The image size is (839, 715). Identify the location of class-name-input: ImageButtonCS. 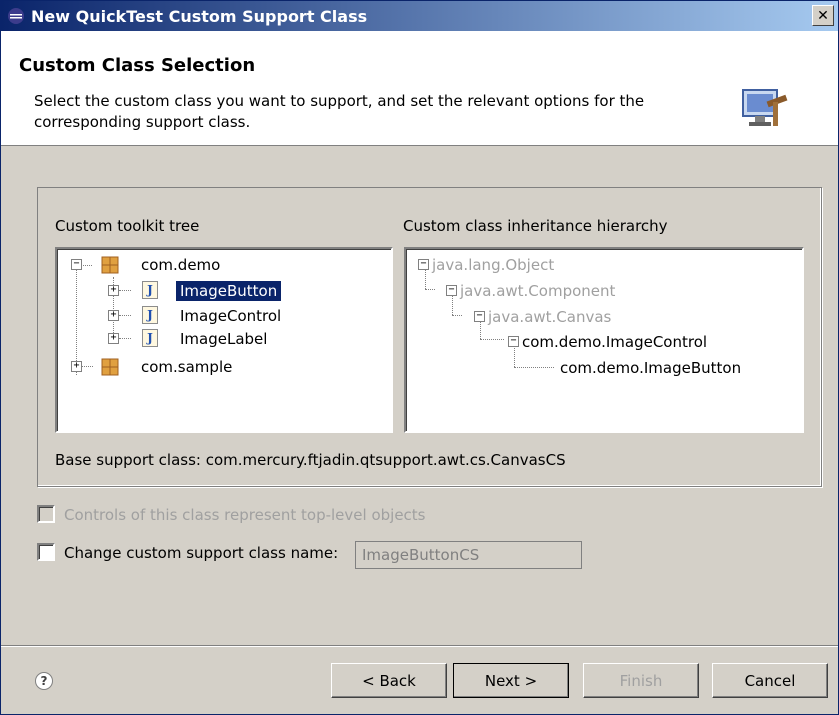
(468, 555).